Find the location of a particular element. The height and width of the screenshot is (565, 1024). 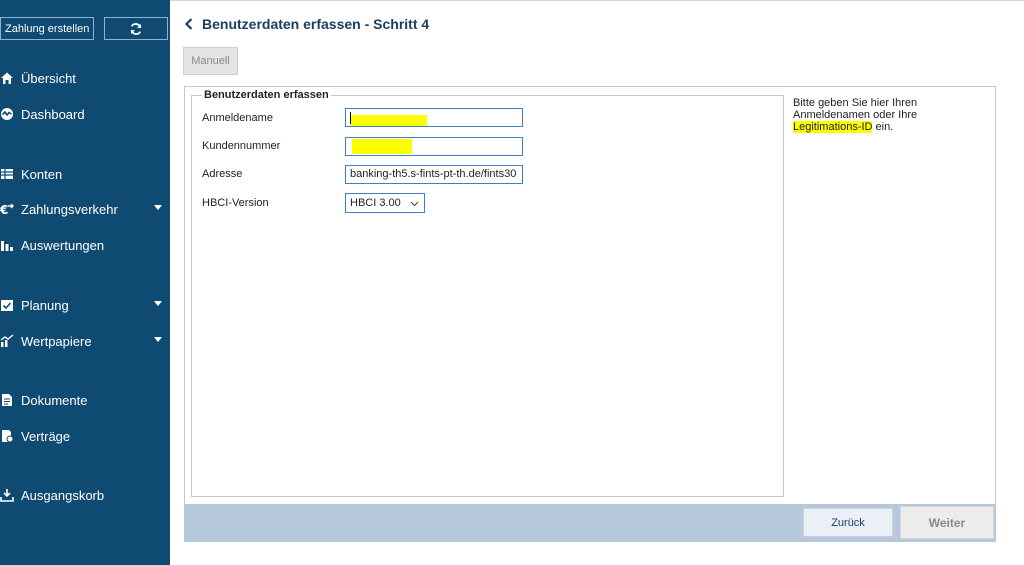

refresh-icon is located at coordinates (136, 28).